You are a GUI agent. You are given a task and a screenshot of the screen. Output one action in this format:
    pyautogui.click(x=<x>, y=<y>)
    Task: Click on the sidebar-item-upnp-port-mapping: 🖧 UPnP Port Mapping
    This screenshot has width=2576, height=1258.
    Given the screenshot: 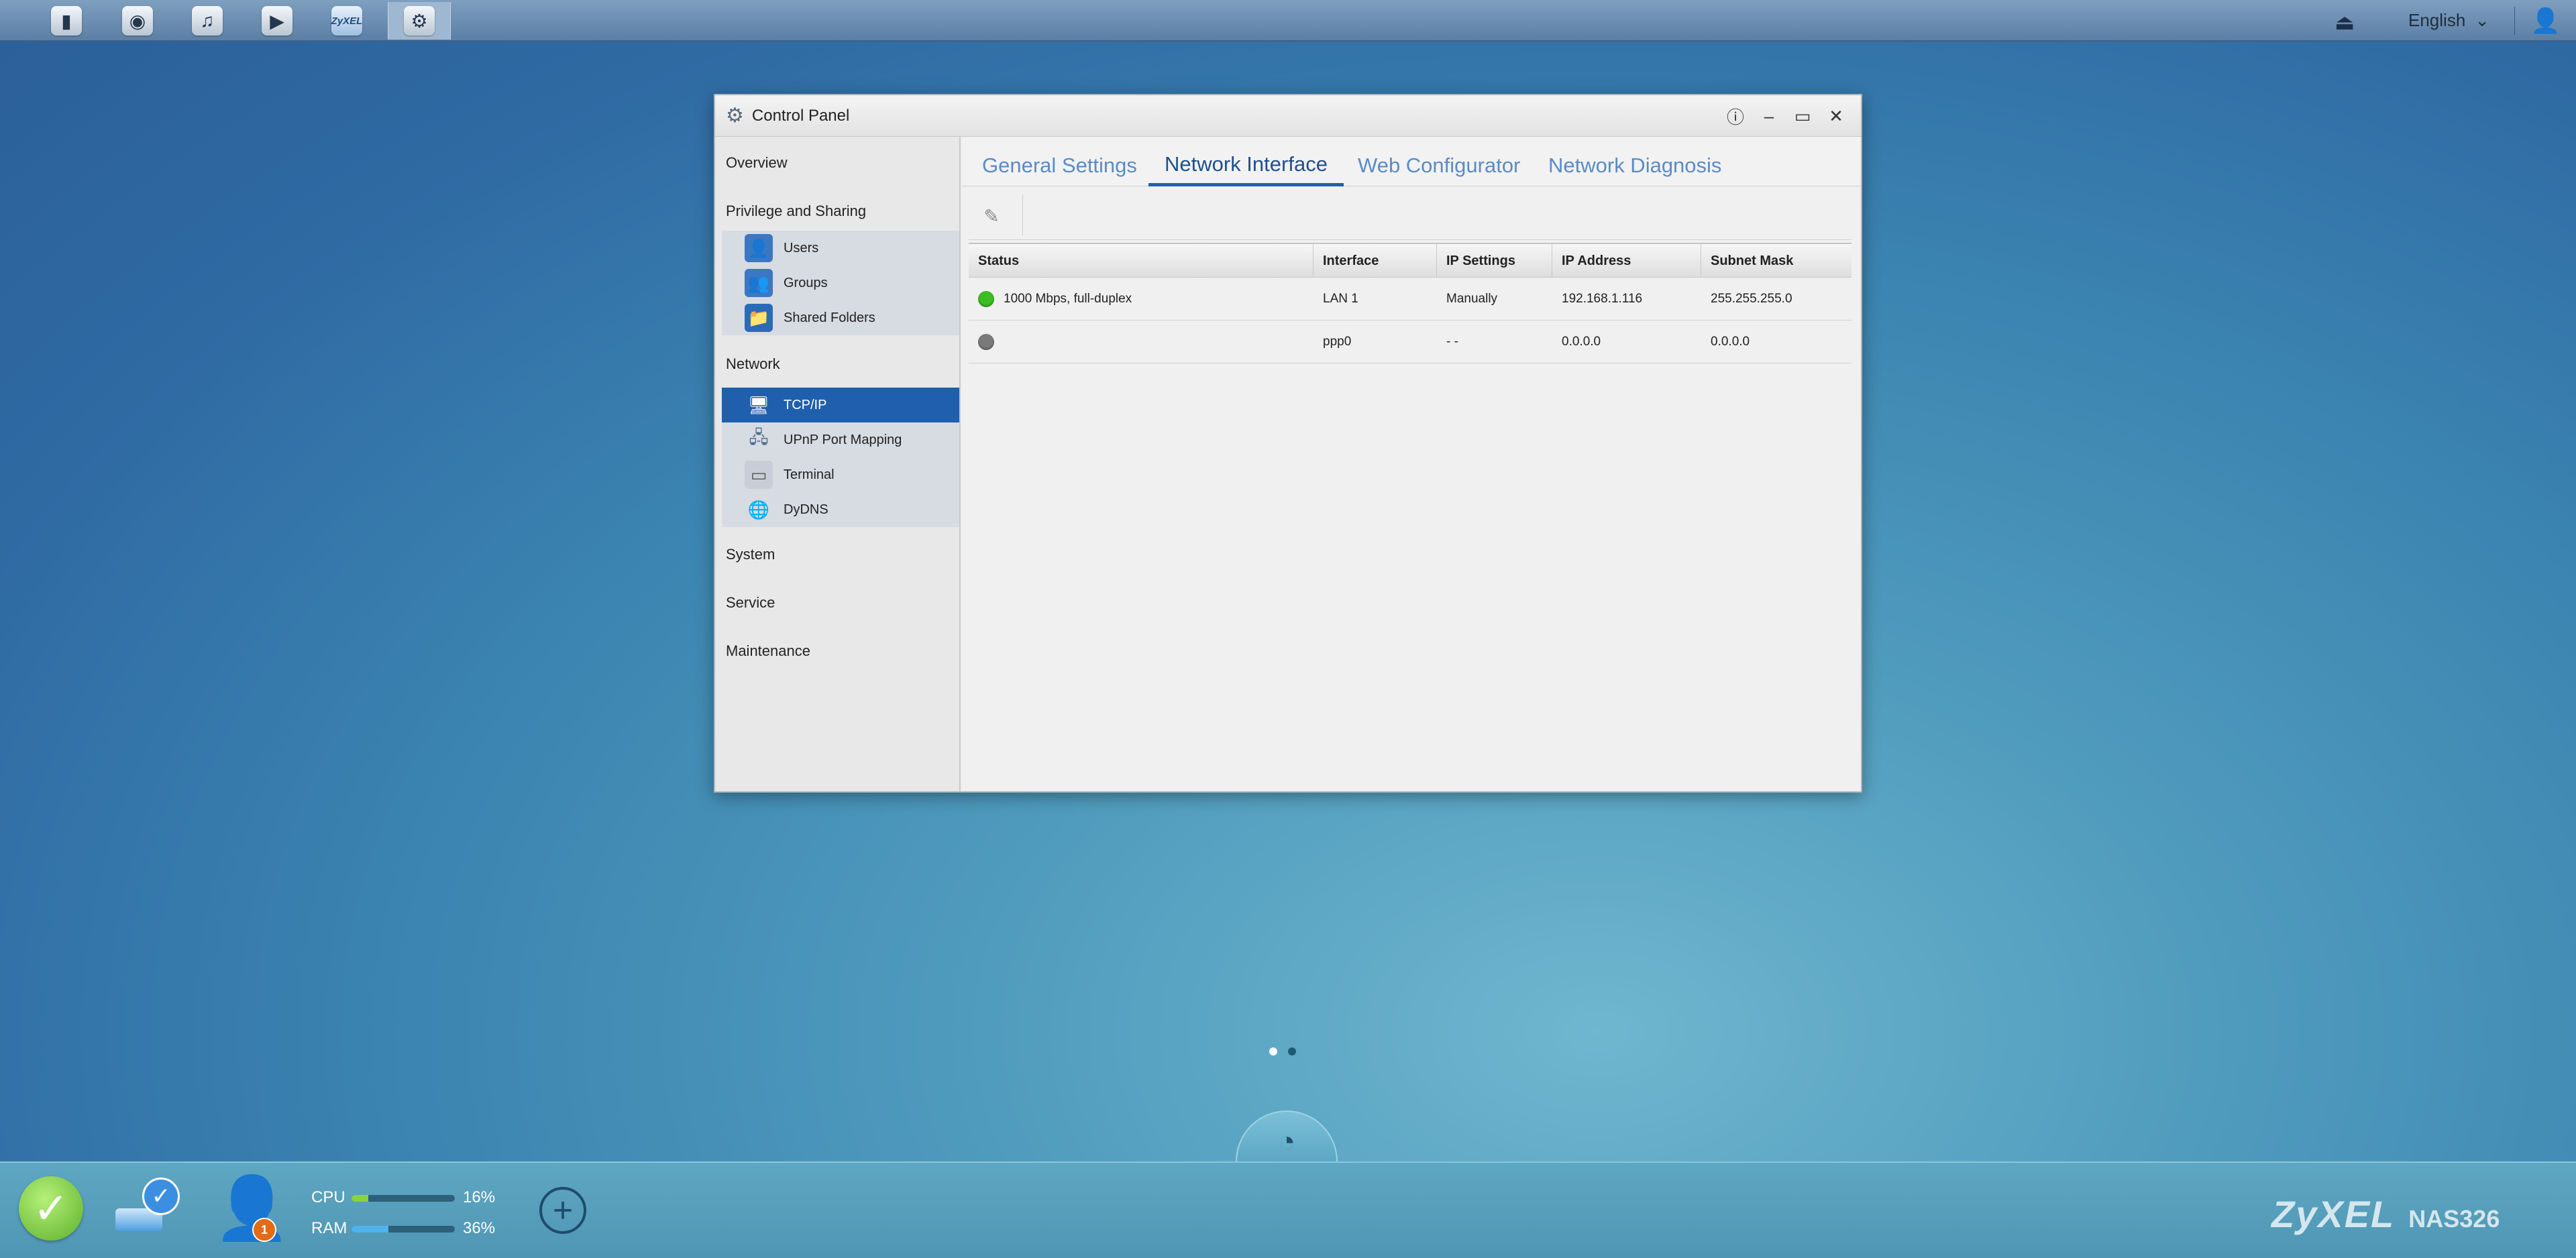 What is the action you would take?
    pyautogui.click(x=840, y=439)
    